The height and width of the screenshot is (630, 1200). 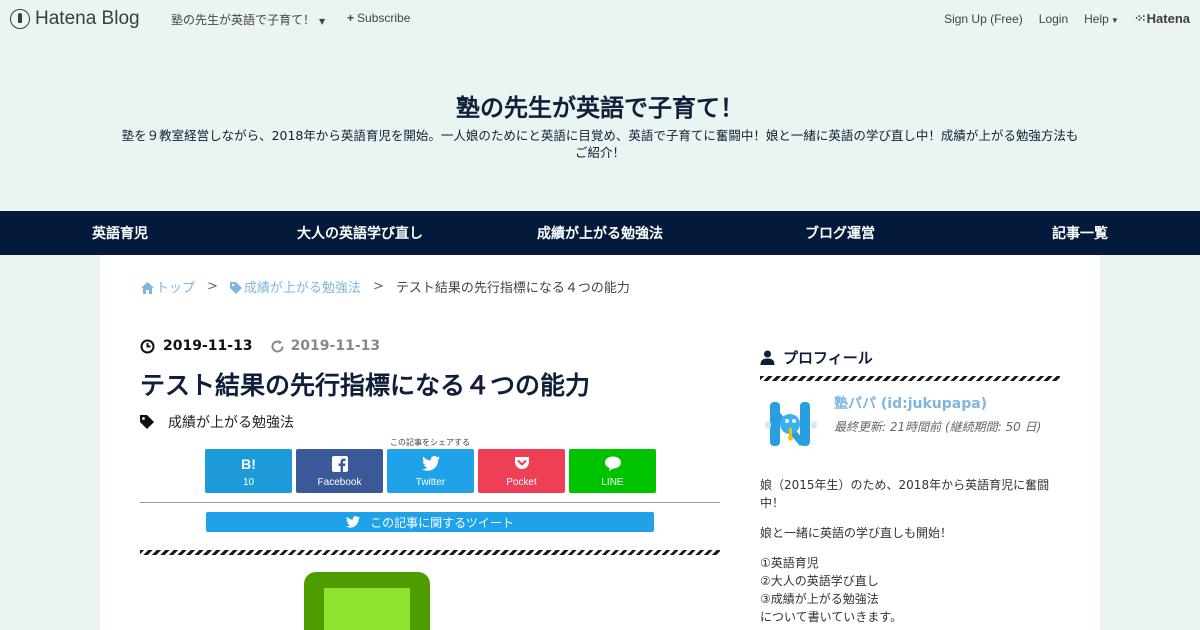 I want to click on breadcrumb-category-link: 成績が上がる勉強法, so click(x=295, y=286).